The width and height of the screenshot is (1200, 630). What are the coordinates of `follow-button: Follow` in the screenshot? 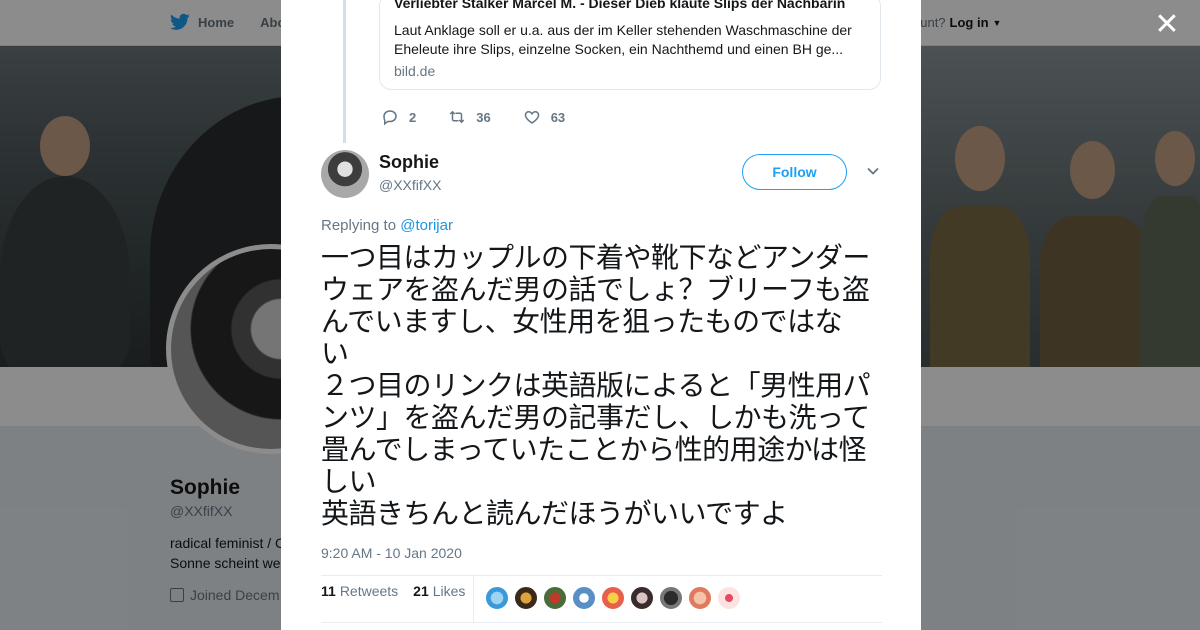 It's located at (794, 172).